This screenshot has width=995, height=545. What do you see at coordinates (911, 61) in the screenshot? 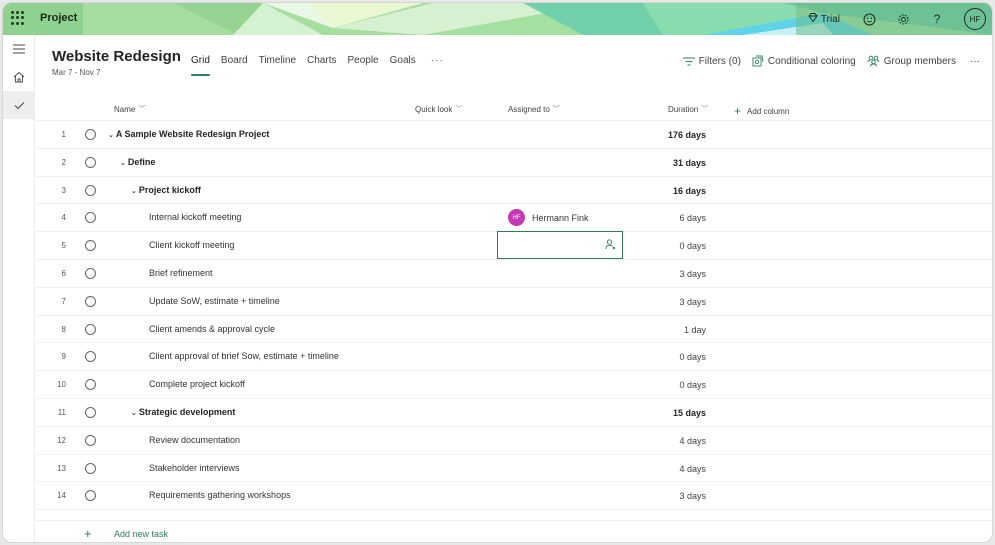
I see `group-members-button: Group members` at bounding box center [911, 61].